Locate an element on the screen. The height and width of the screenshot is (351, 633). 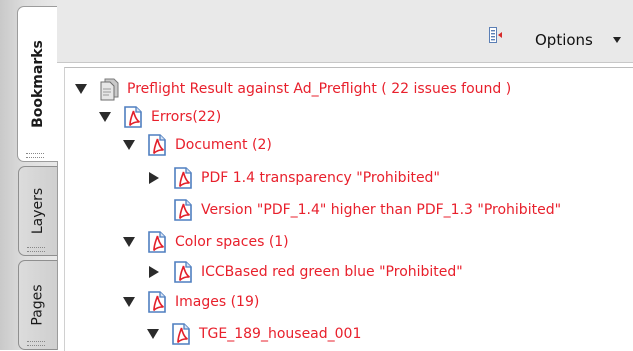
tab-layers: Layers is located at coordinates (37, 211).